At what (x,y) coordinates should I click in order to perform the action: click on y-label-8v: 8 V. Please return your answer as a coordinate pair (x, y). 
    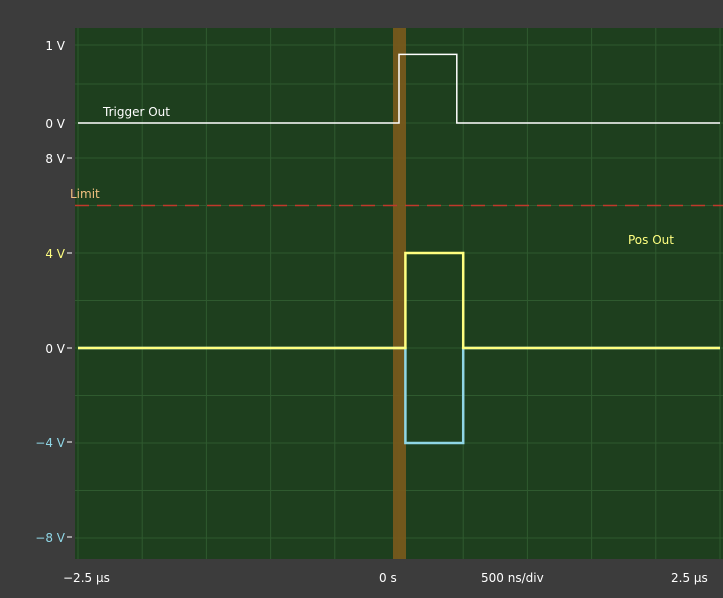
    Looking at the image, I should click on (55, 159).